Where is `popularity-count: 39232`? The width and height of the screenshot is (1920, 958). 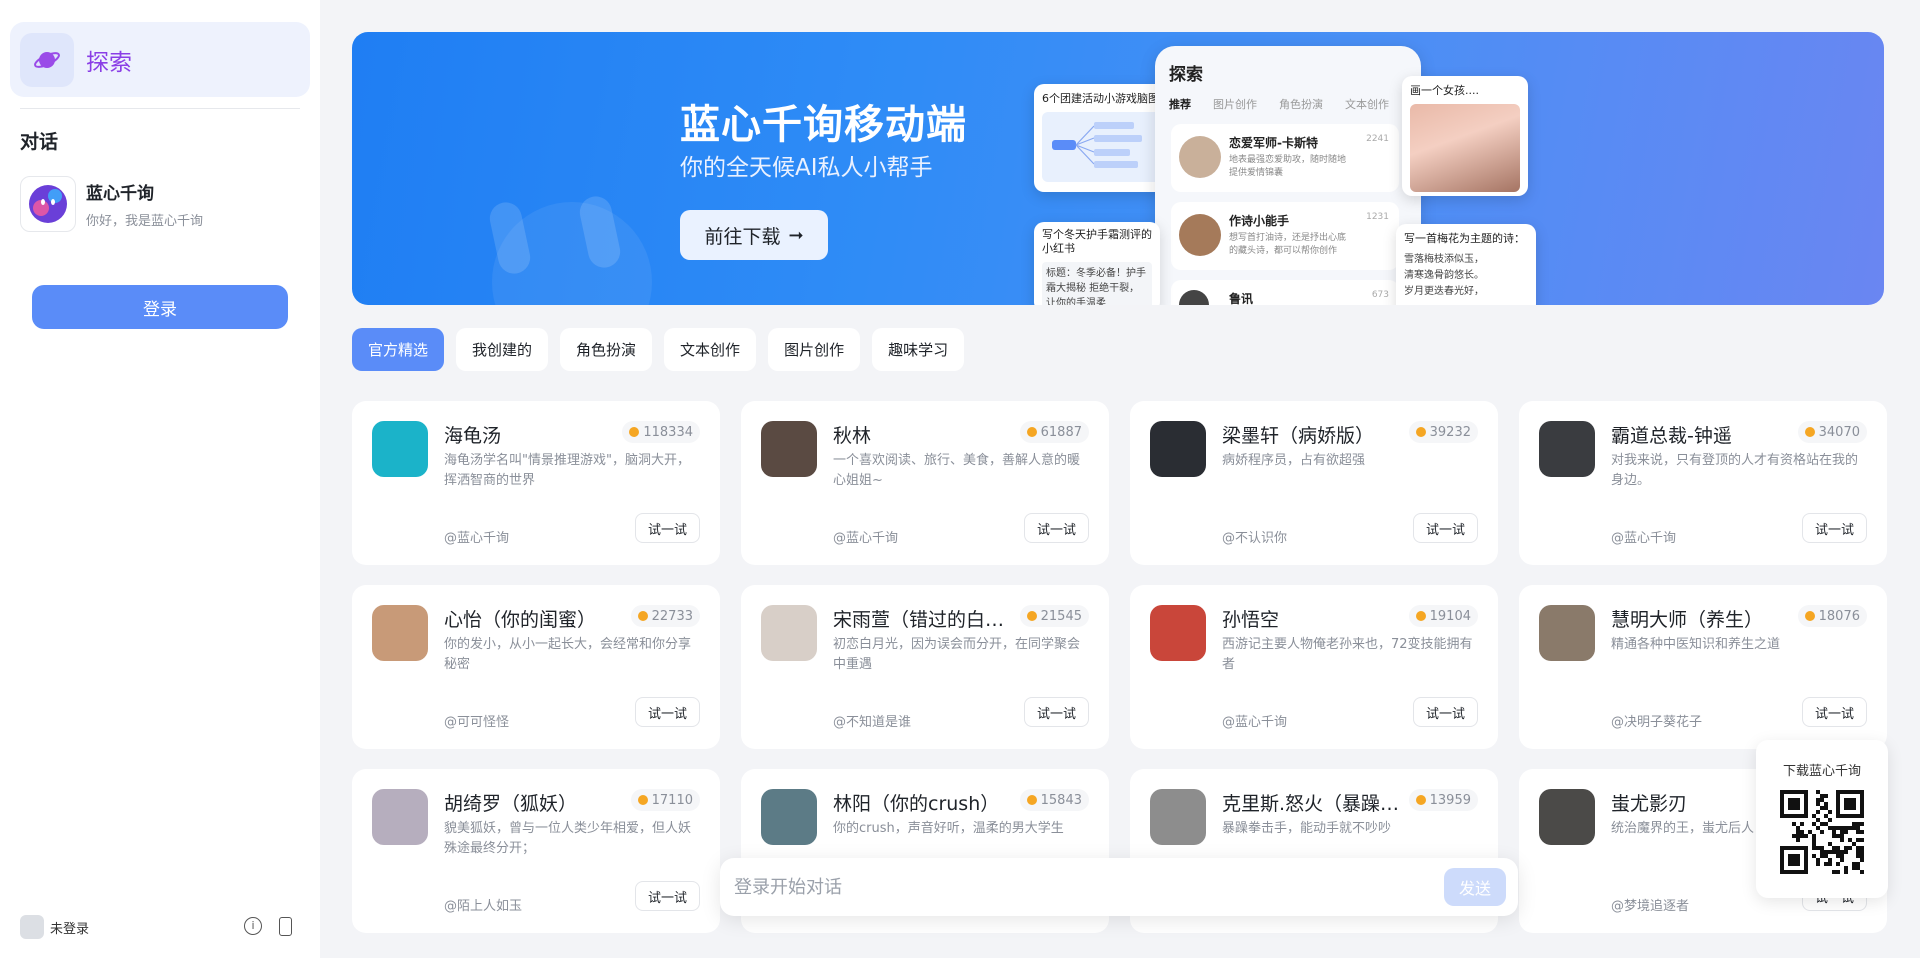
popularity-count: 39232 is located at coordinates (1450, 432).